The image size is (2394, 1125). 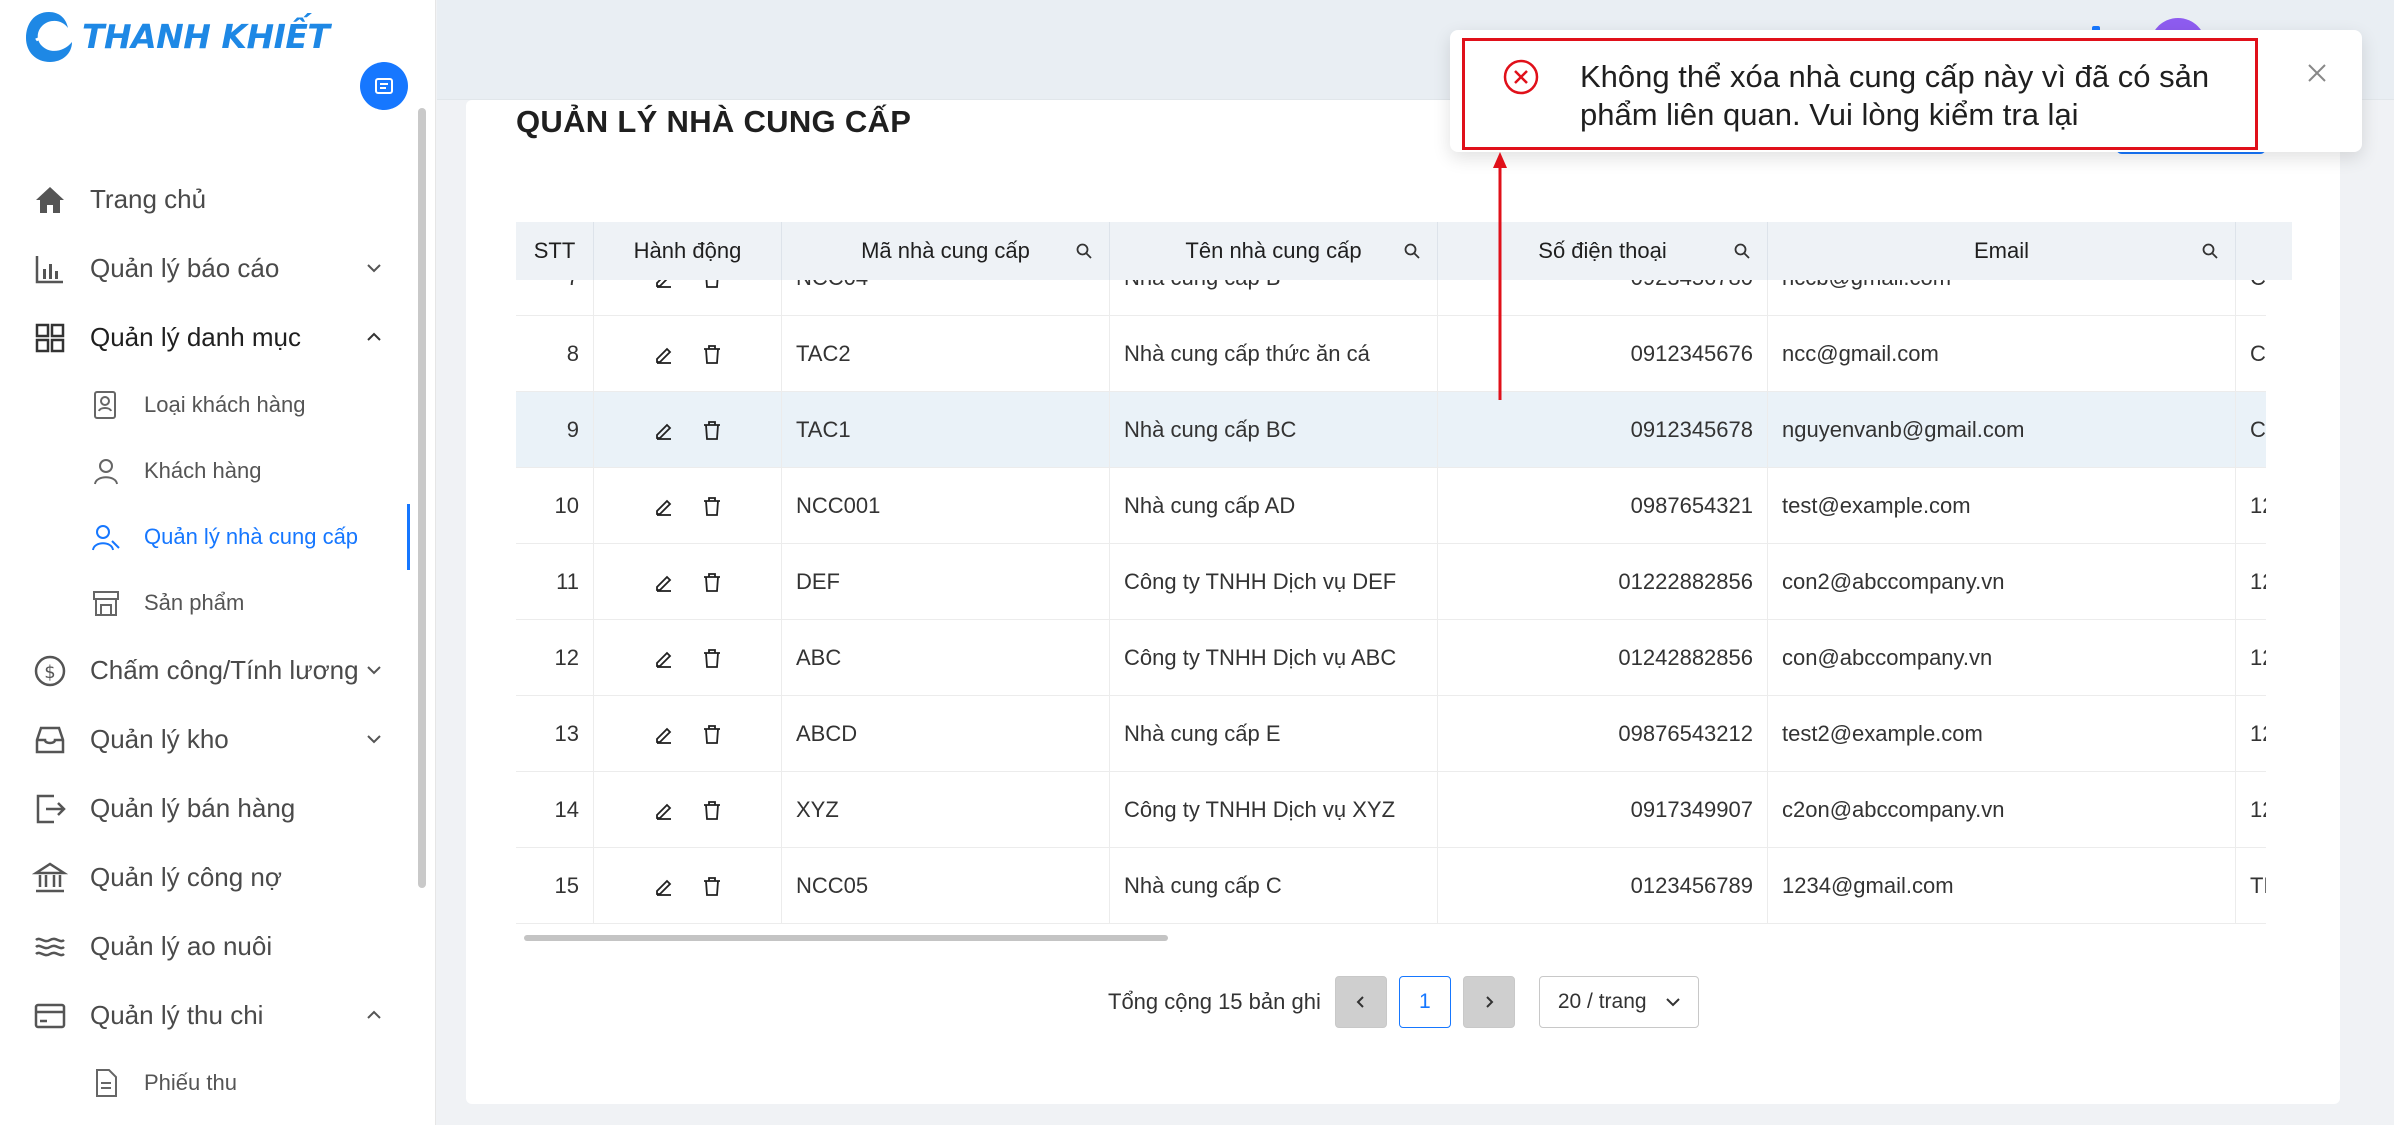 I want to click on cell-email: test@example.com, so click(x=2002, y=506).